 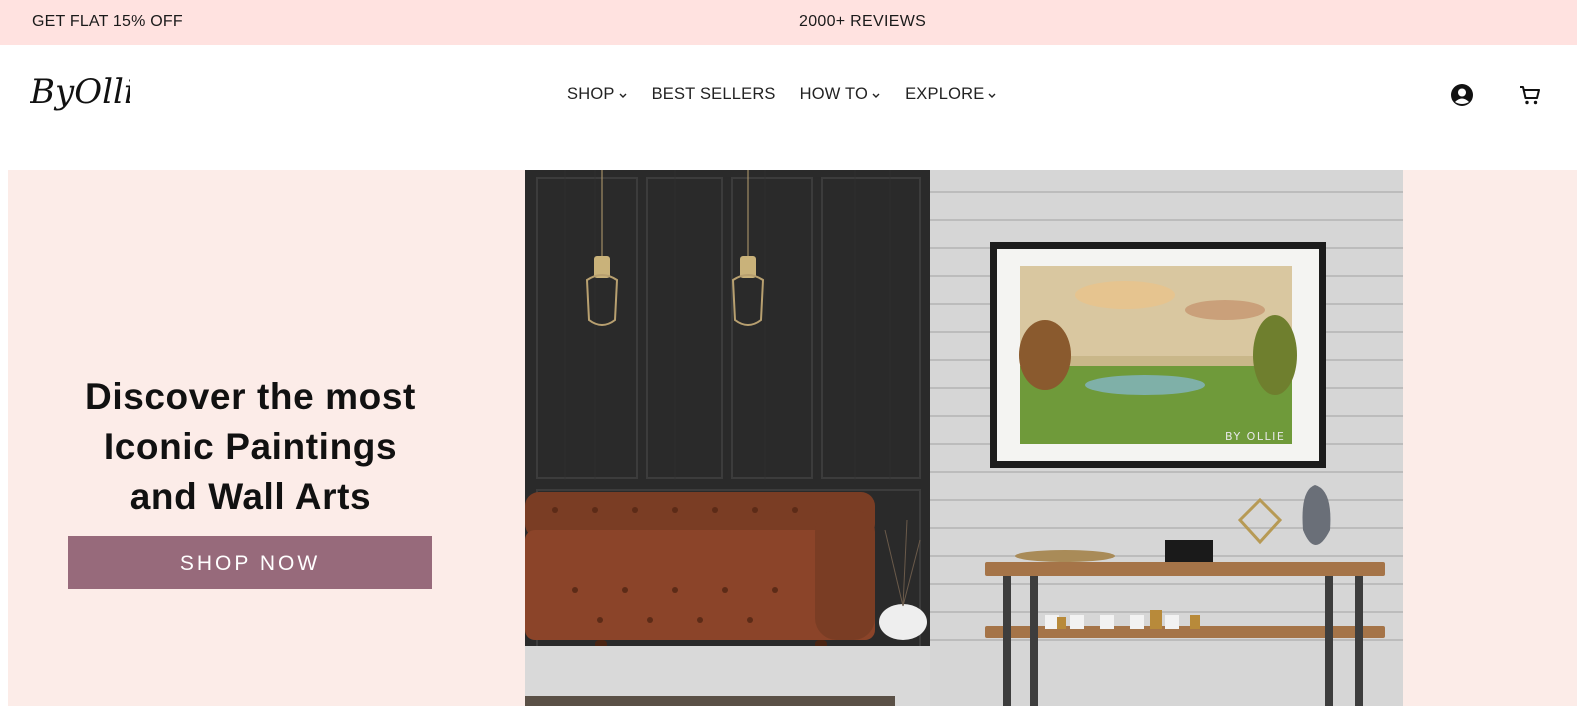 I want to click on announcement-bar: GET FLAT 15% OFF 2000+ REVIEWS, so click(x=788, y=22).